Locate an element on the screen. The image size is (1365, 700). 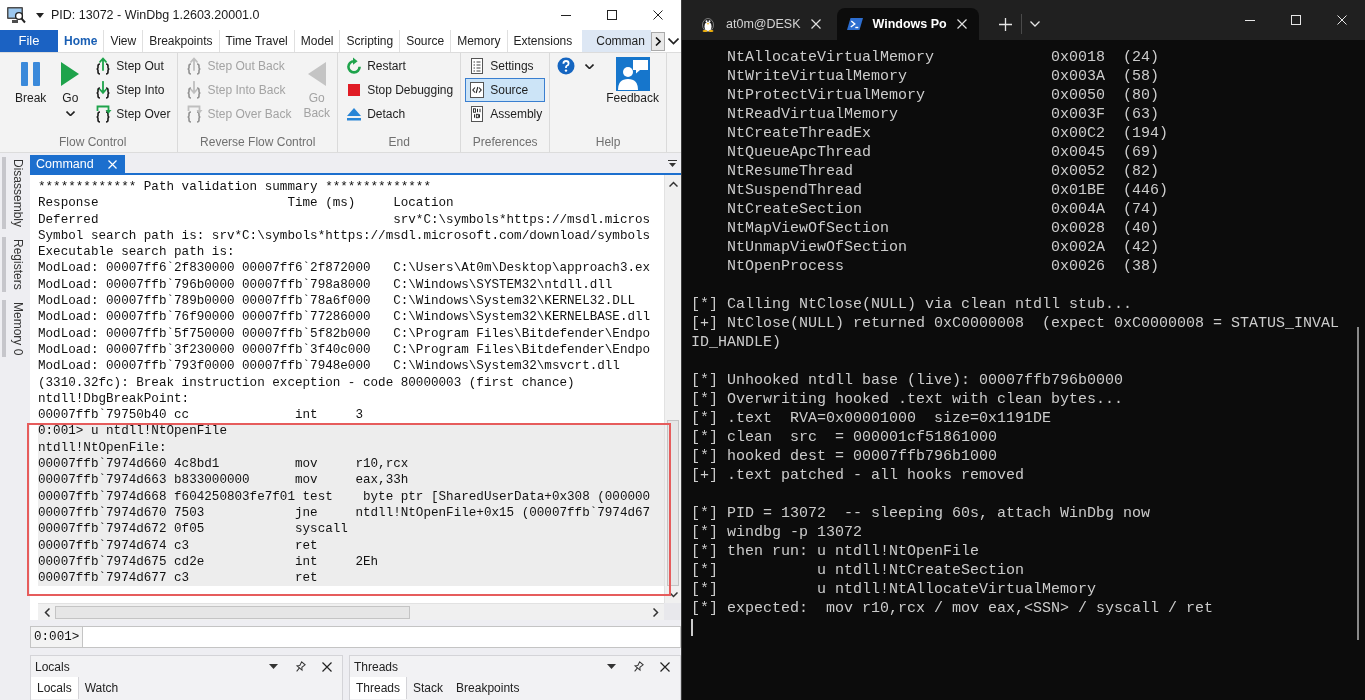
terminal-line: [*] .text RVA=0x00001000 size=0x1191DE is located at coordinates (871, 418).